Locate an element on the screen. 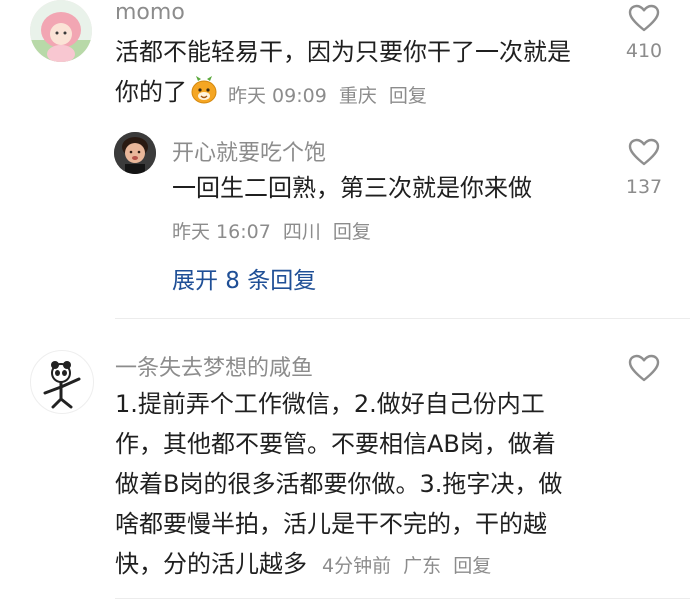  comment-text-line: 啥都要慢半拍，活儿是干不完的，干的越 is located at coordinates (331, 524).